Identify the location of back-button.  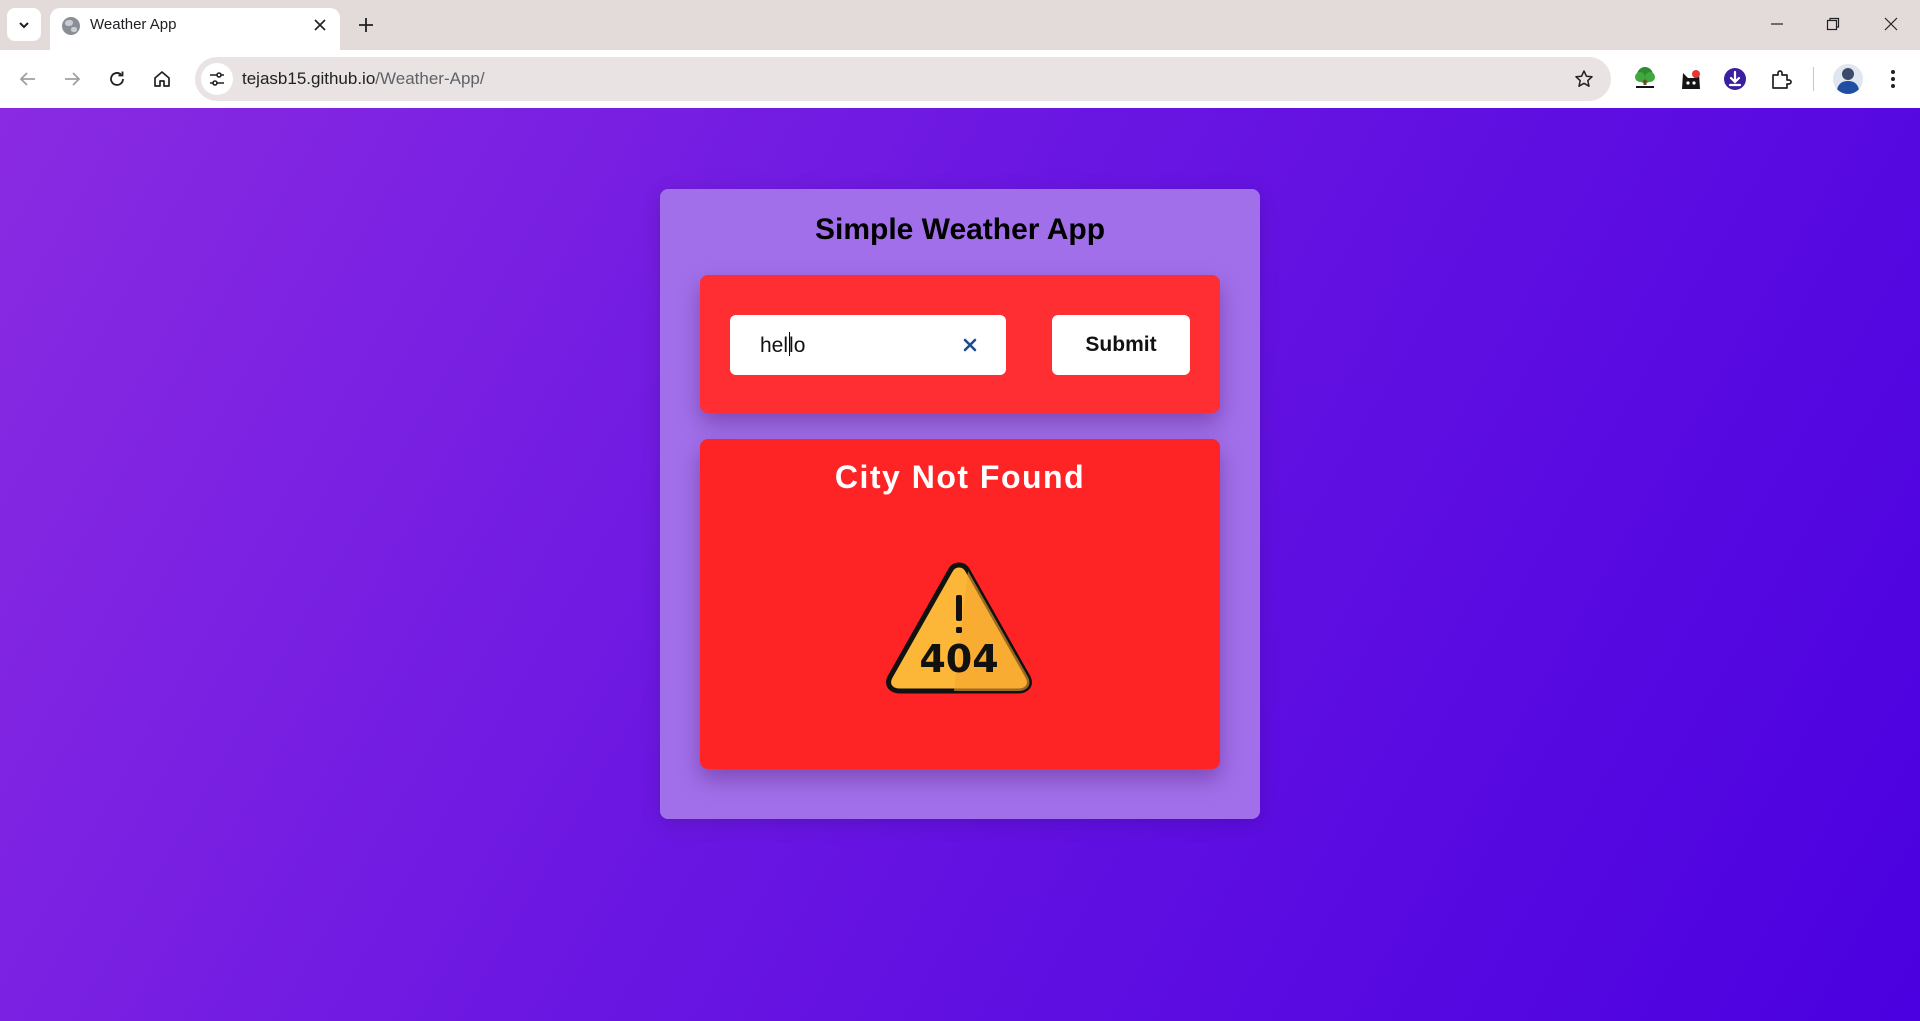
(28, 79).